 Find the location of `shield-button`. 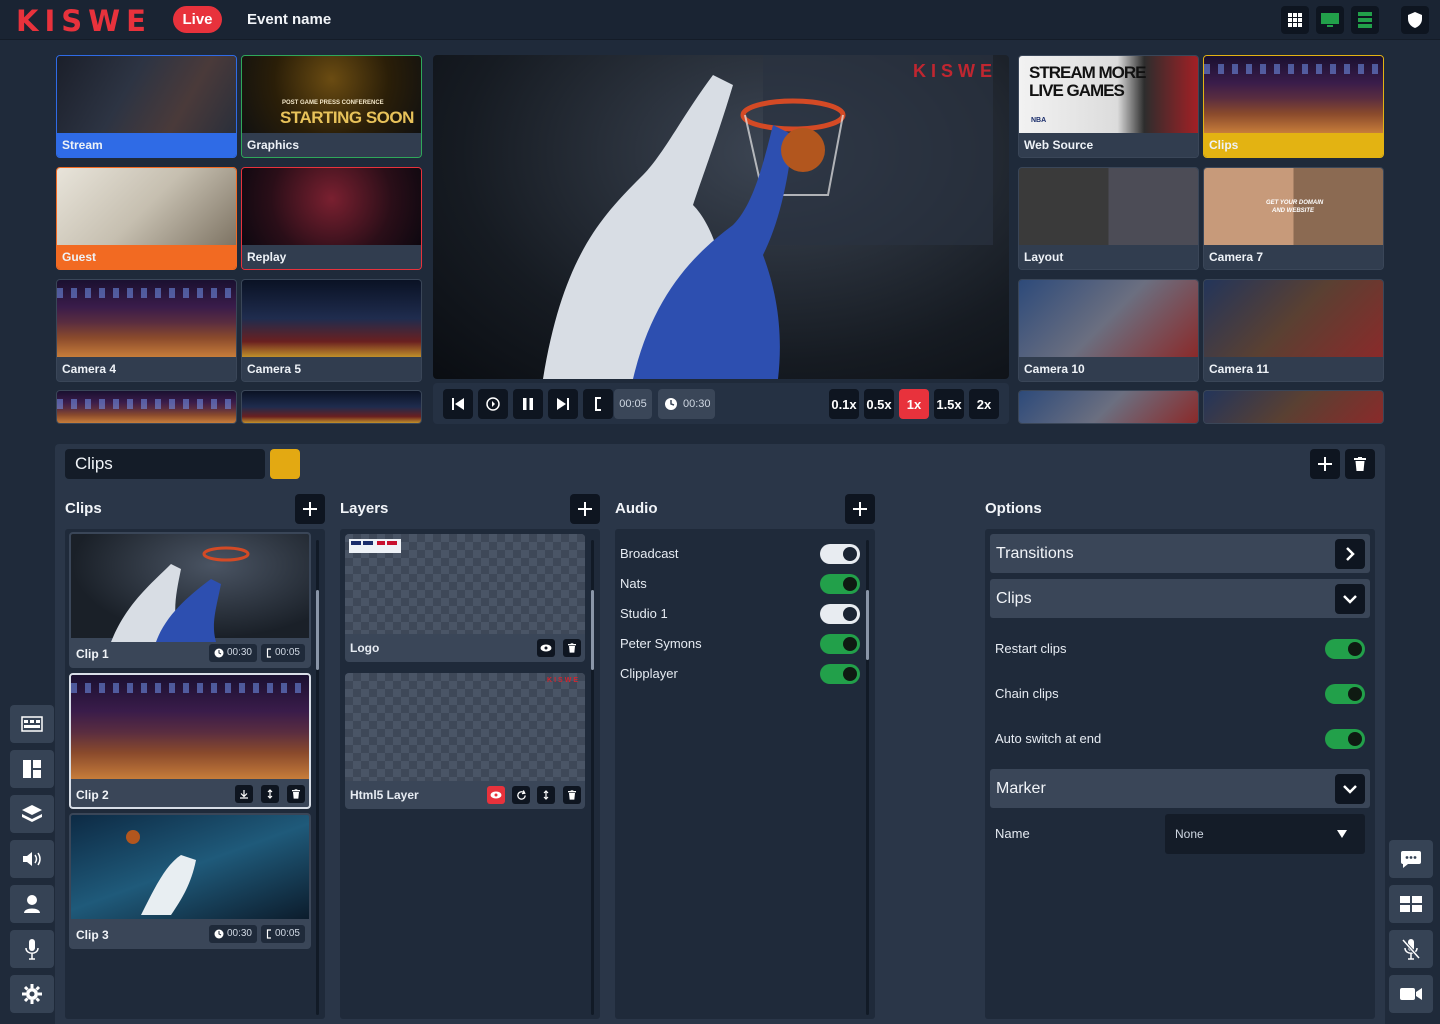

shield-button is located at coordinates (1415, 20).